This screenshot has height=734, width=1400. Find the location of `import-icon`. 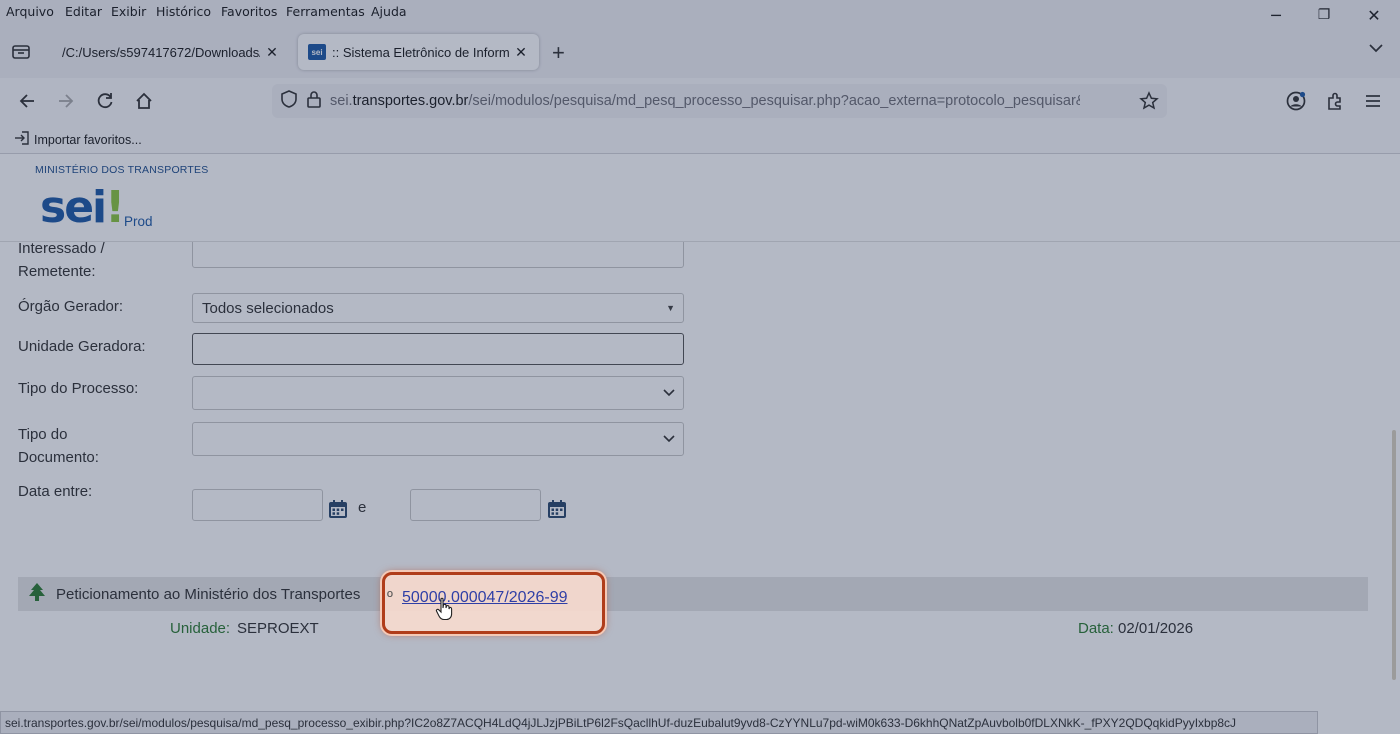

import-icon is located at coordinates (22, 139).